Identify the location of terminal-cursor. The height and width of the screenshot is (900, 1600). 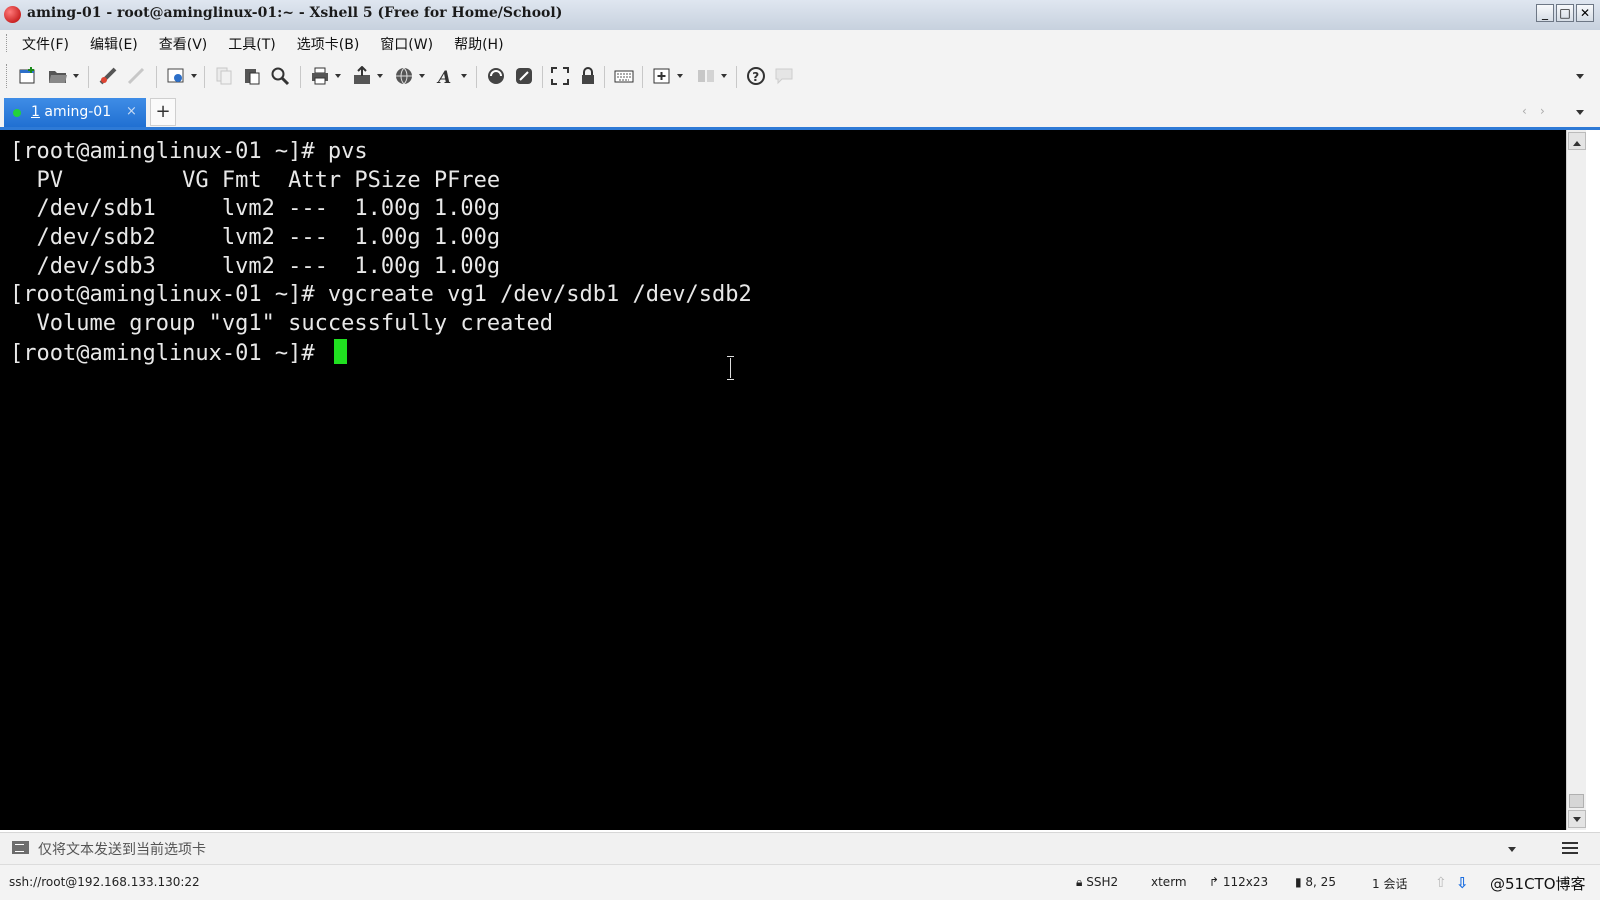
(340, 351).